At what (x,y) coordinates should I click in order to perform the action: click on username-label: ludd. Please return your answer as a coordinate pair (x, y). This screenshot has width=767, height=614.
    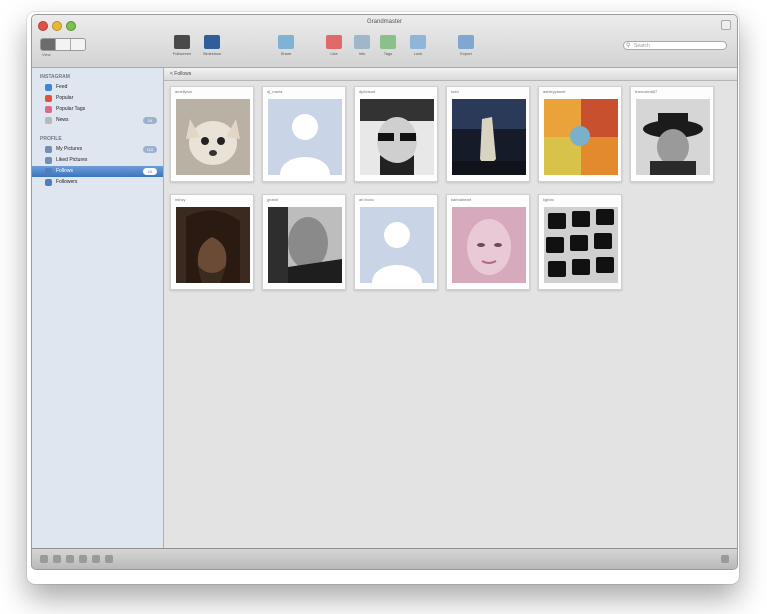
    Looking at the image, I should click on (455, 91).